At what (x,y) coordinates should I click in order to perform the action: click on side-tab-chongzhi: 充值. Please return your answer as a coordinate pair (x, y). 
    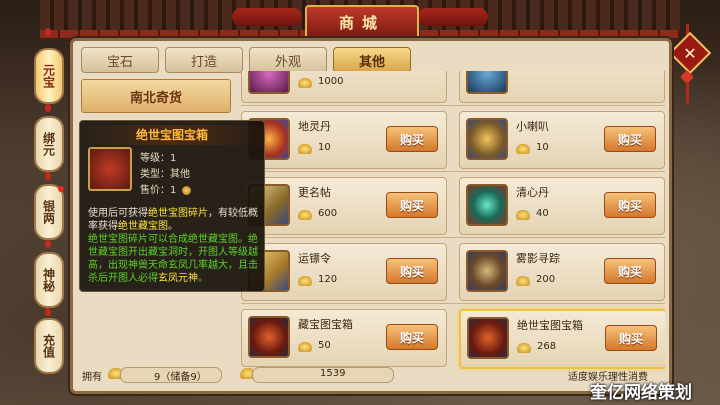
    Looking at the image, I should click on (49, 346).